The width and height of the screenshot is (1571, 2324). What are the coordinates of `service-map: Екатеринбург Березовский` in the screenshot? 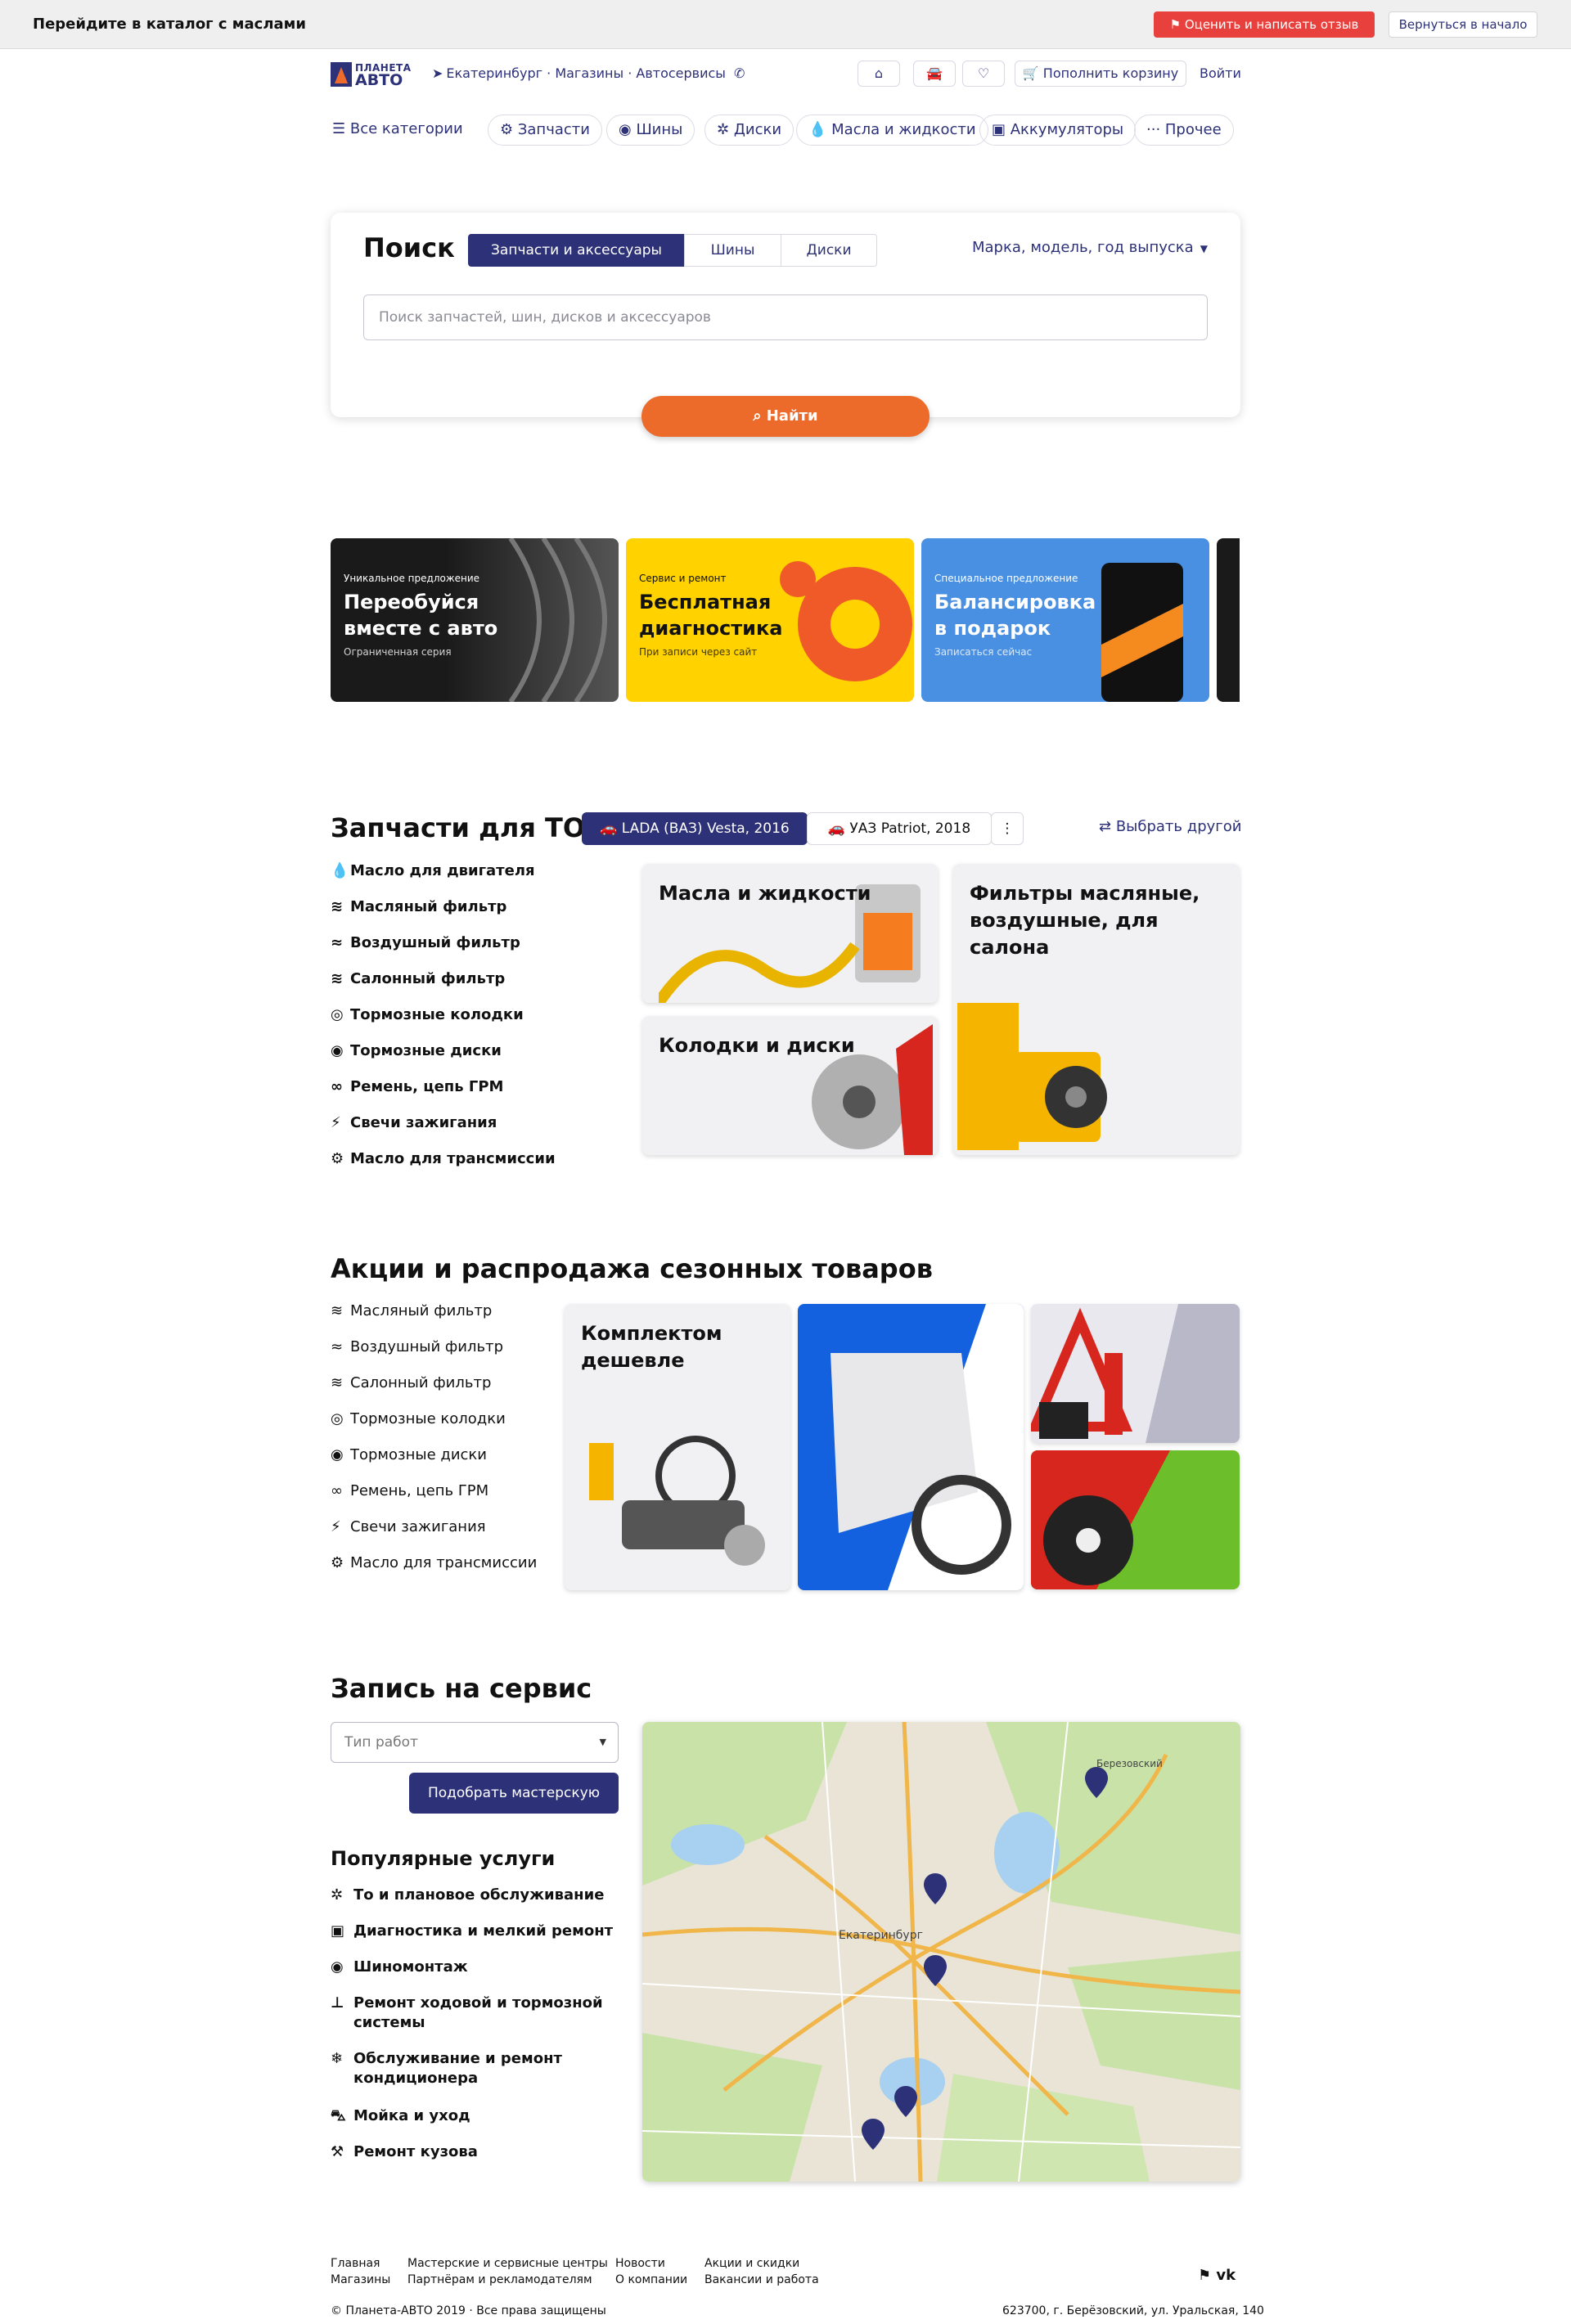 It's located at (941, 1952).